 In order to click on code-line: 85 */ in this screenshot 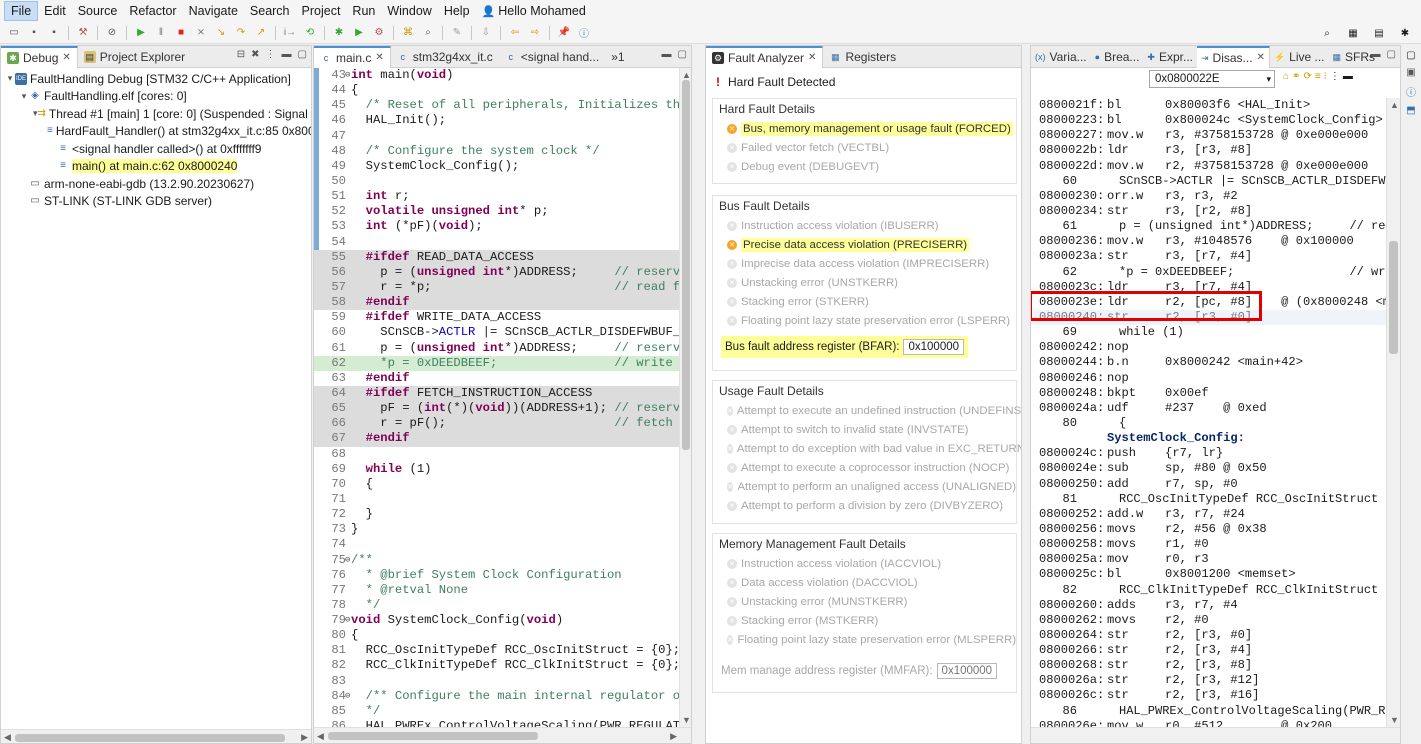, I will do `click(496, 711)`.